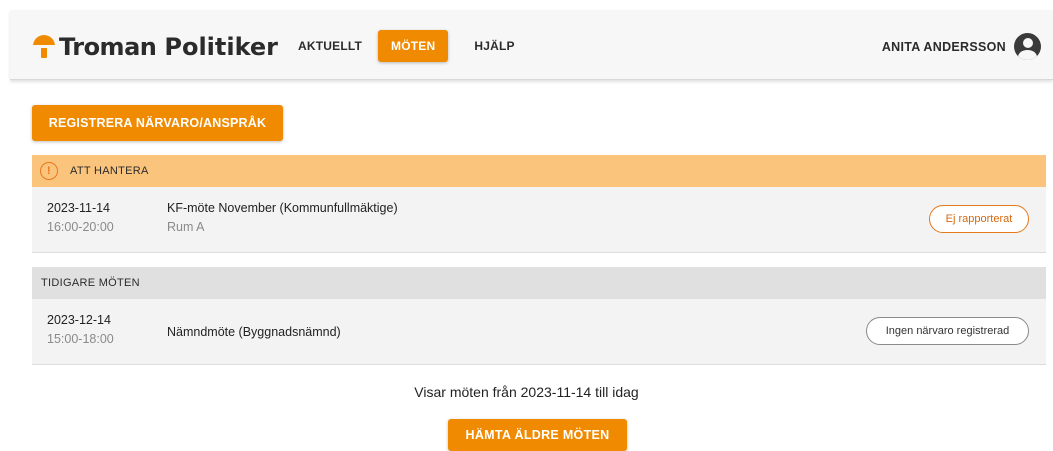 This screenshot has height=451, width=1053. Describe the element at coordinates (494, 46) in the screenshot. I see `nav-item-hjalp: HJÄLP` at that location.